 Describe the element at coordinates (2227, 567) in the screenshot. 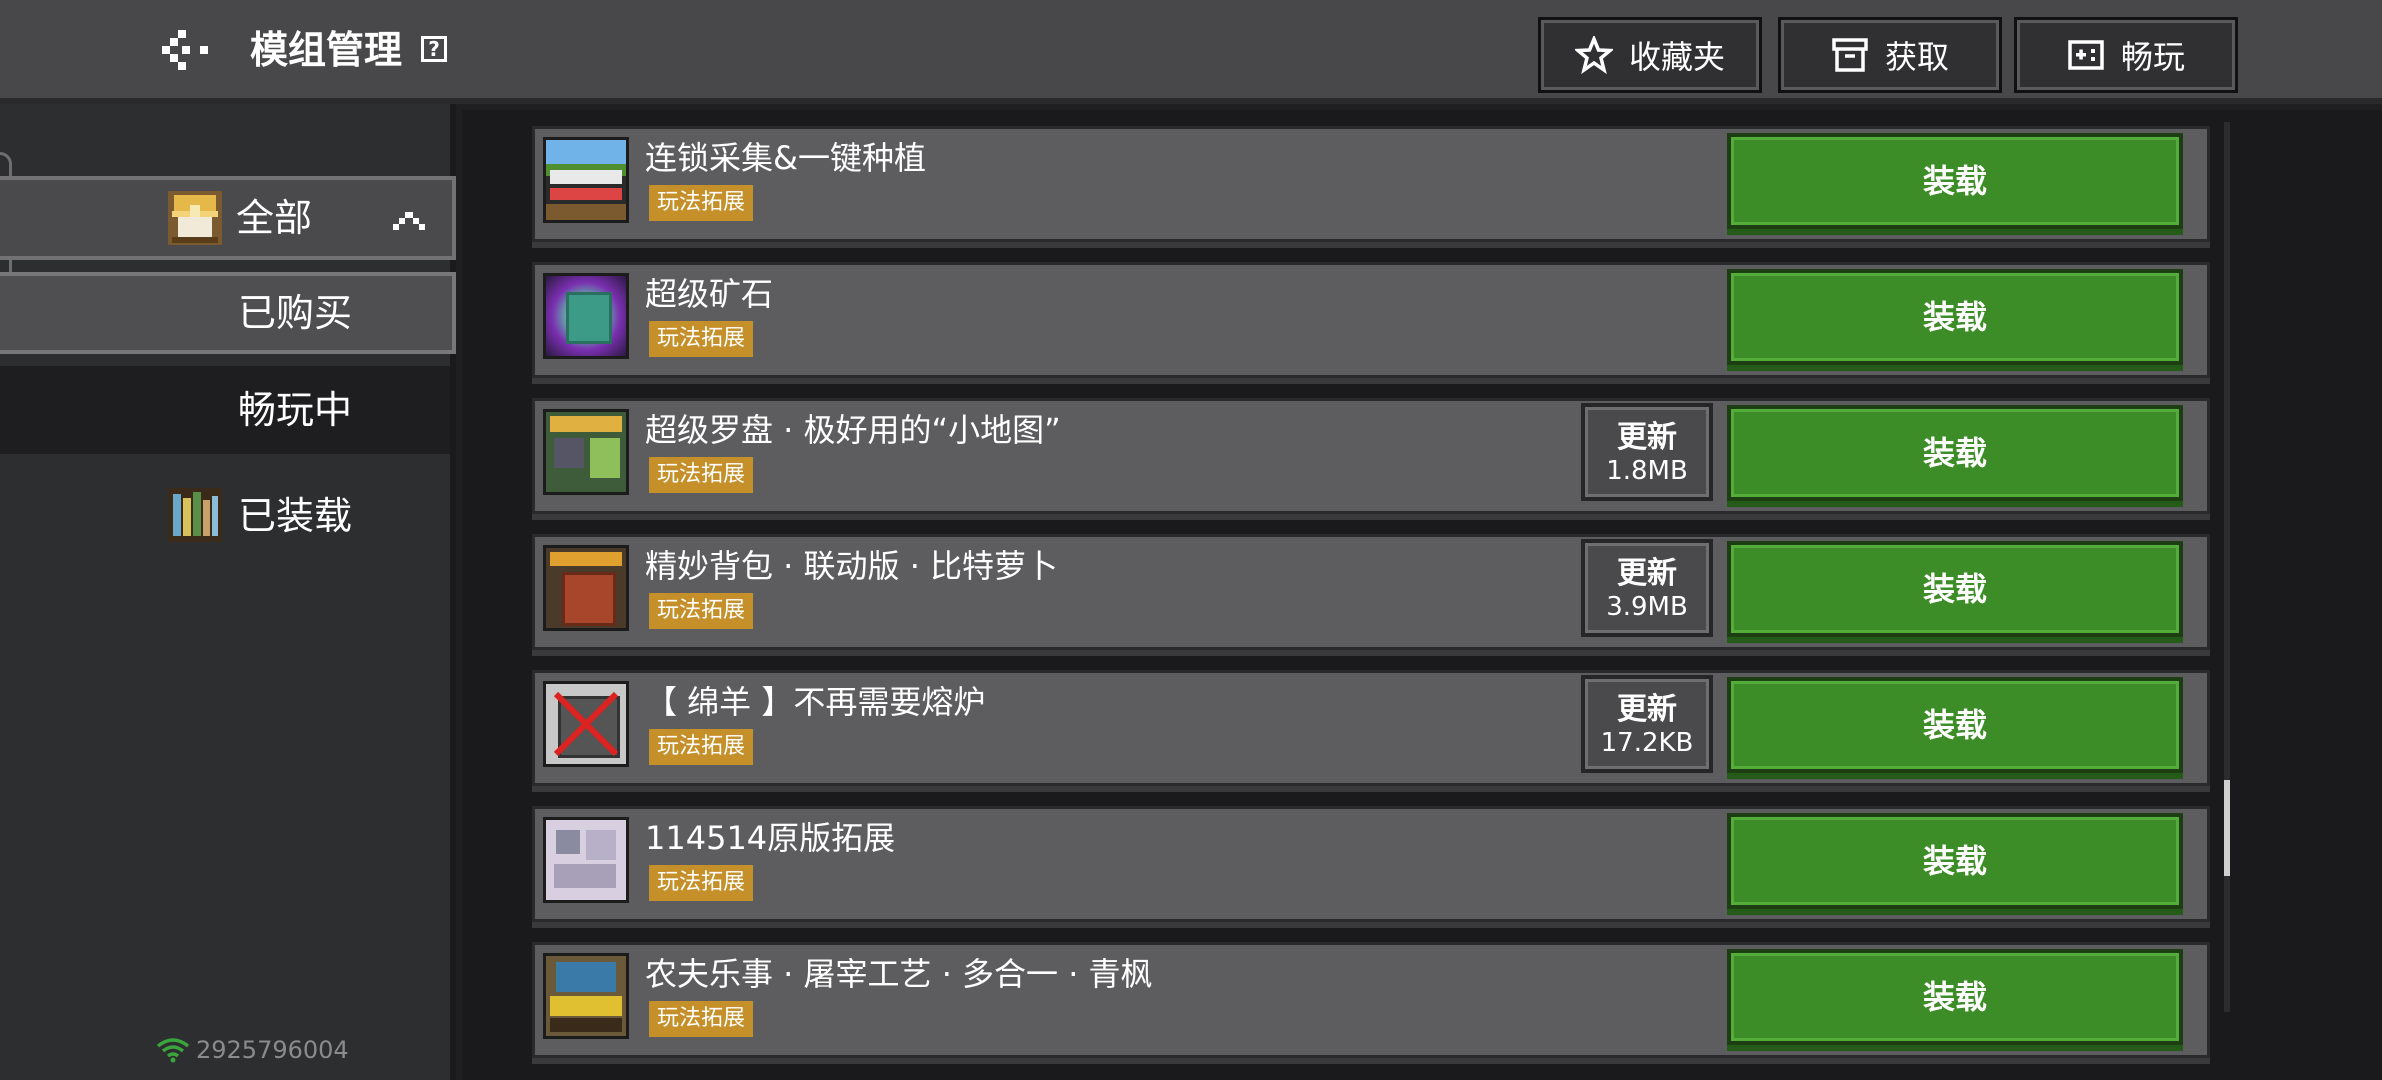

I see `scrollbar-track` at that location.